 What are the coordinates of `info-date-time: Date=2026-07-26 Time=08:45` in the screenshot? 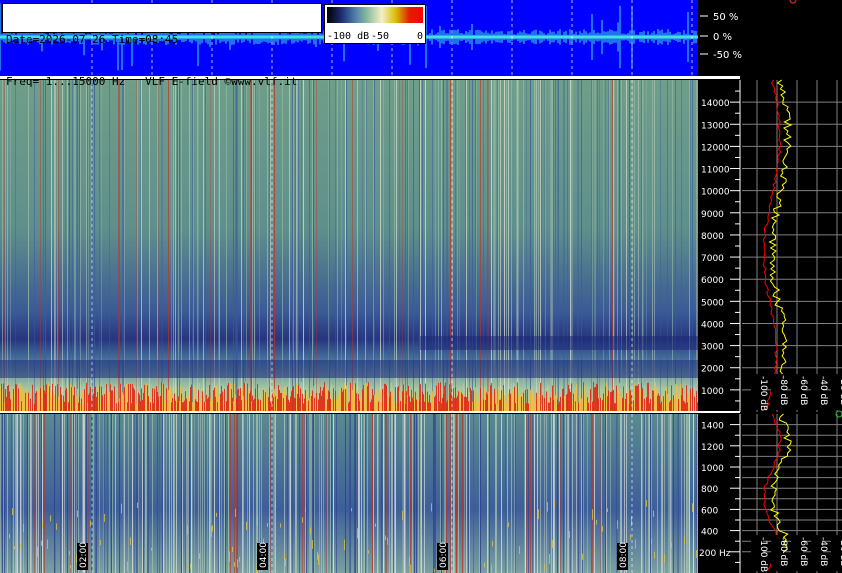 It's located at (92, 39).